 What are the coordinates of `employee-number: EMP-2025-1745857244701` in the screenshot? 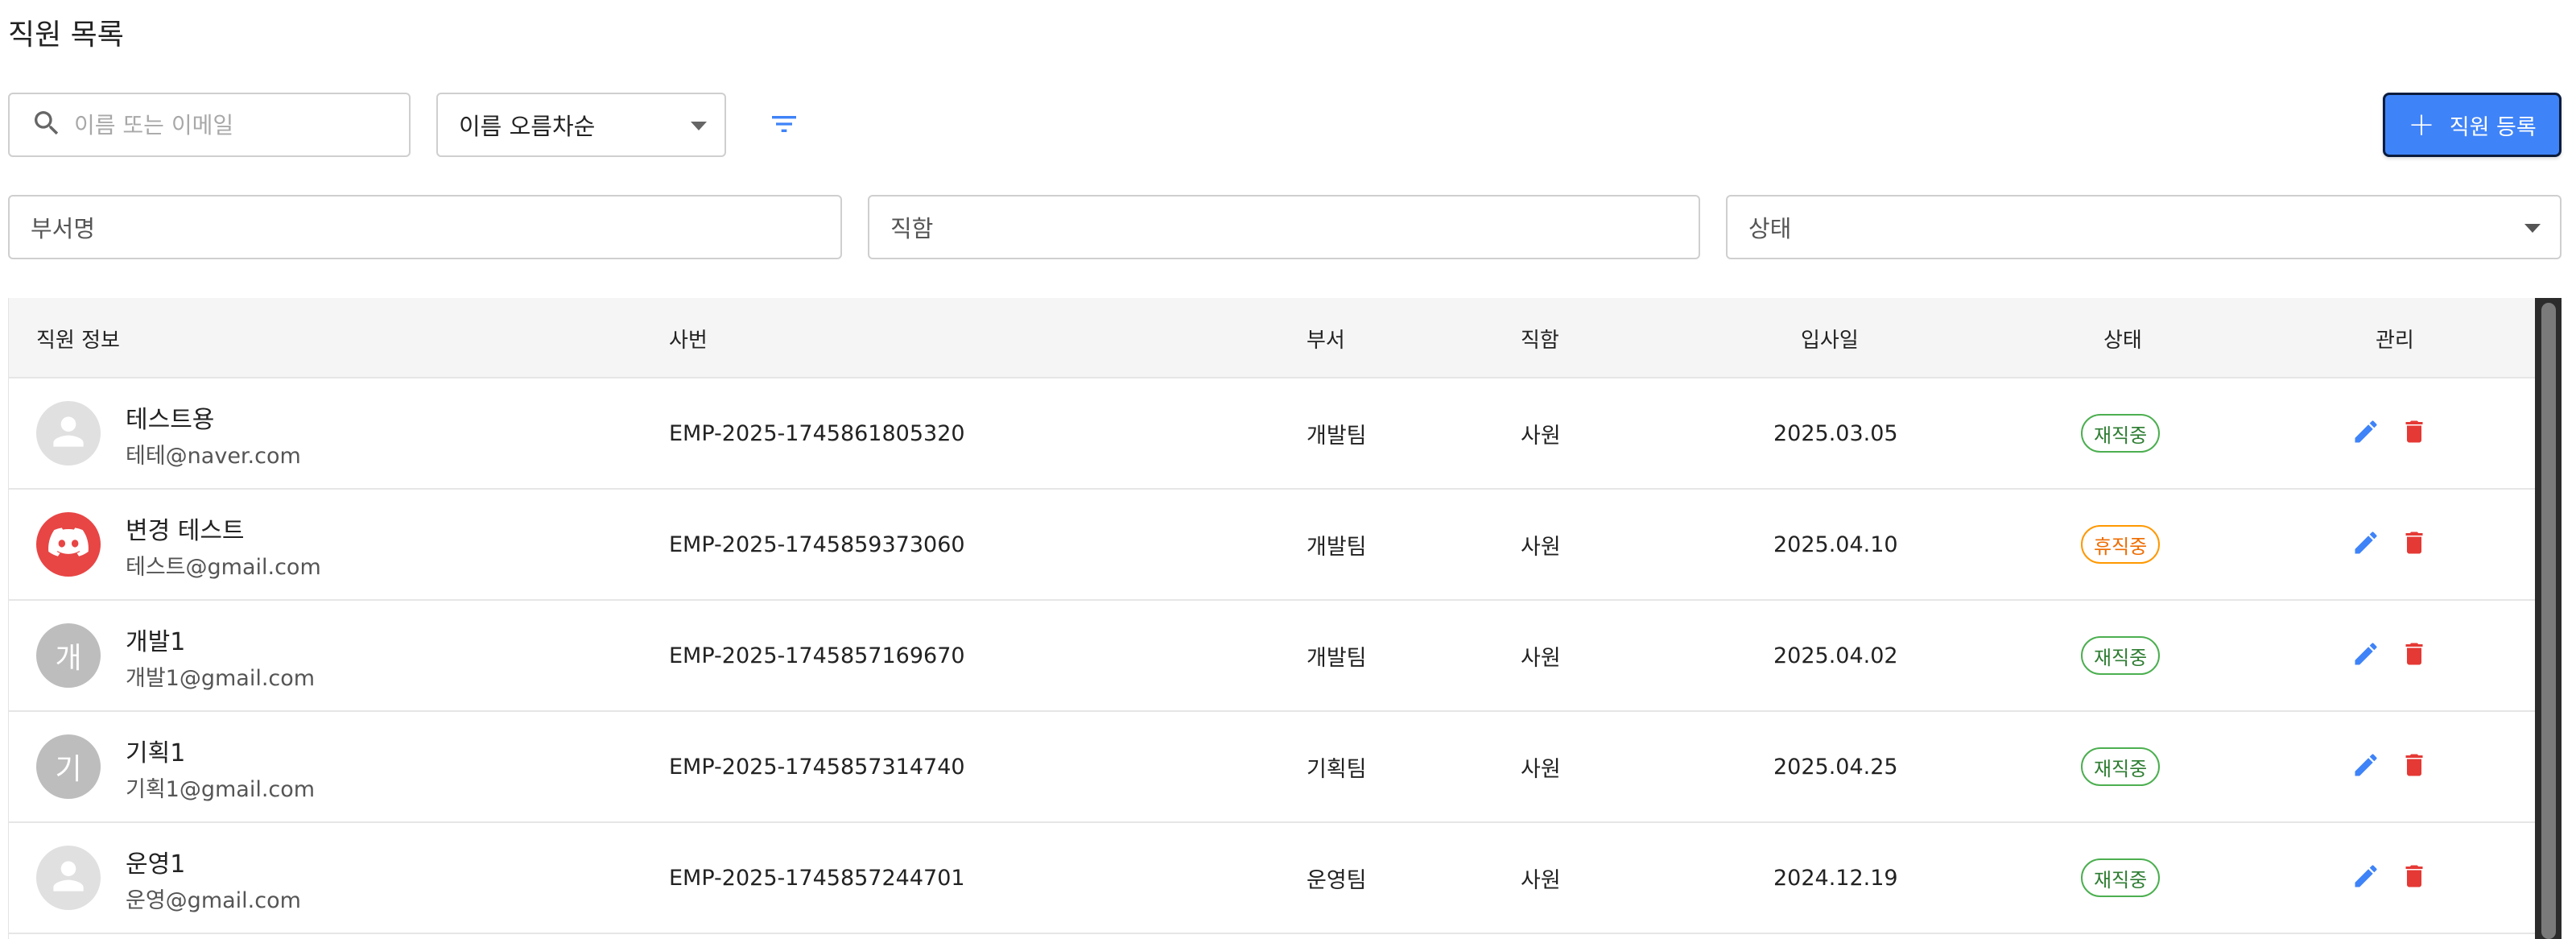 It's located at (817, 878).